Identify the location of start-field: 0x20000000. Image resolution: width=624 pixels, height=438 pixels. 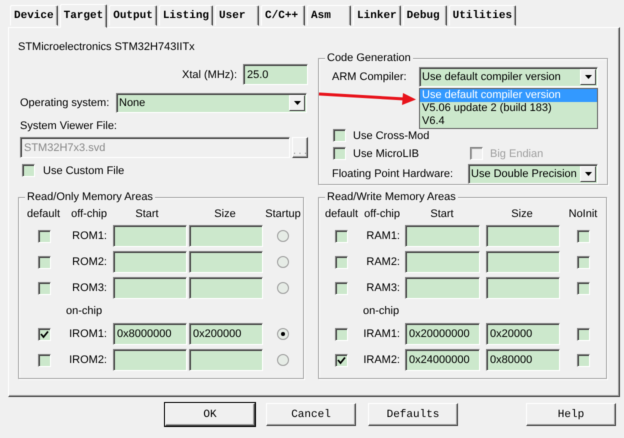
(442, 334).